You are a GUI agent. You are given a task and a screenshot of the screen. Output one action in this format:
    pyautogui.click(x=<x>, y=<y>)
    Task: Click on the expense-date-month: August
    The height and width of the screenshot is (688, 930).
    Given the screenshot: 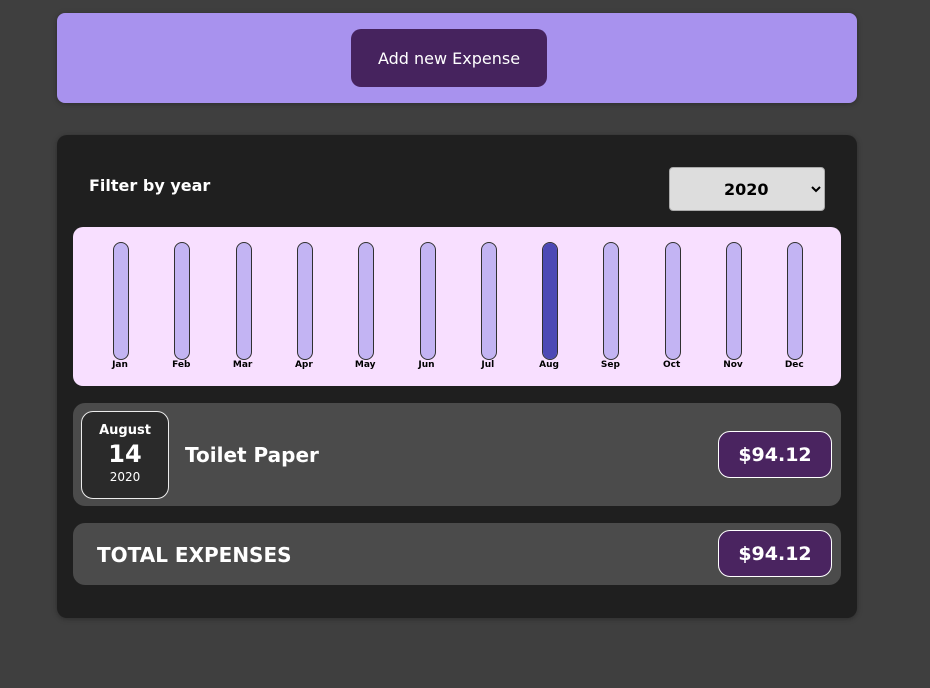 What is the action you would take?
    pyautogui.click(x=125, y=430)
    